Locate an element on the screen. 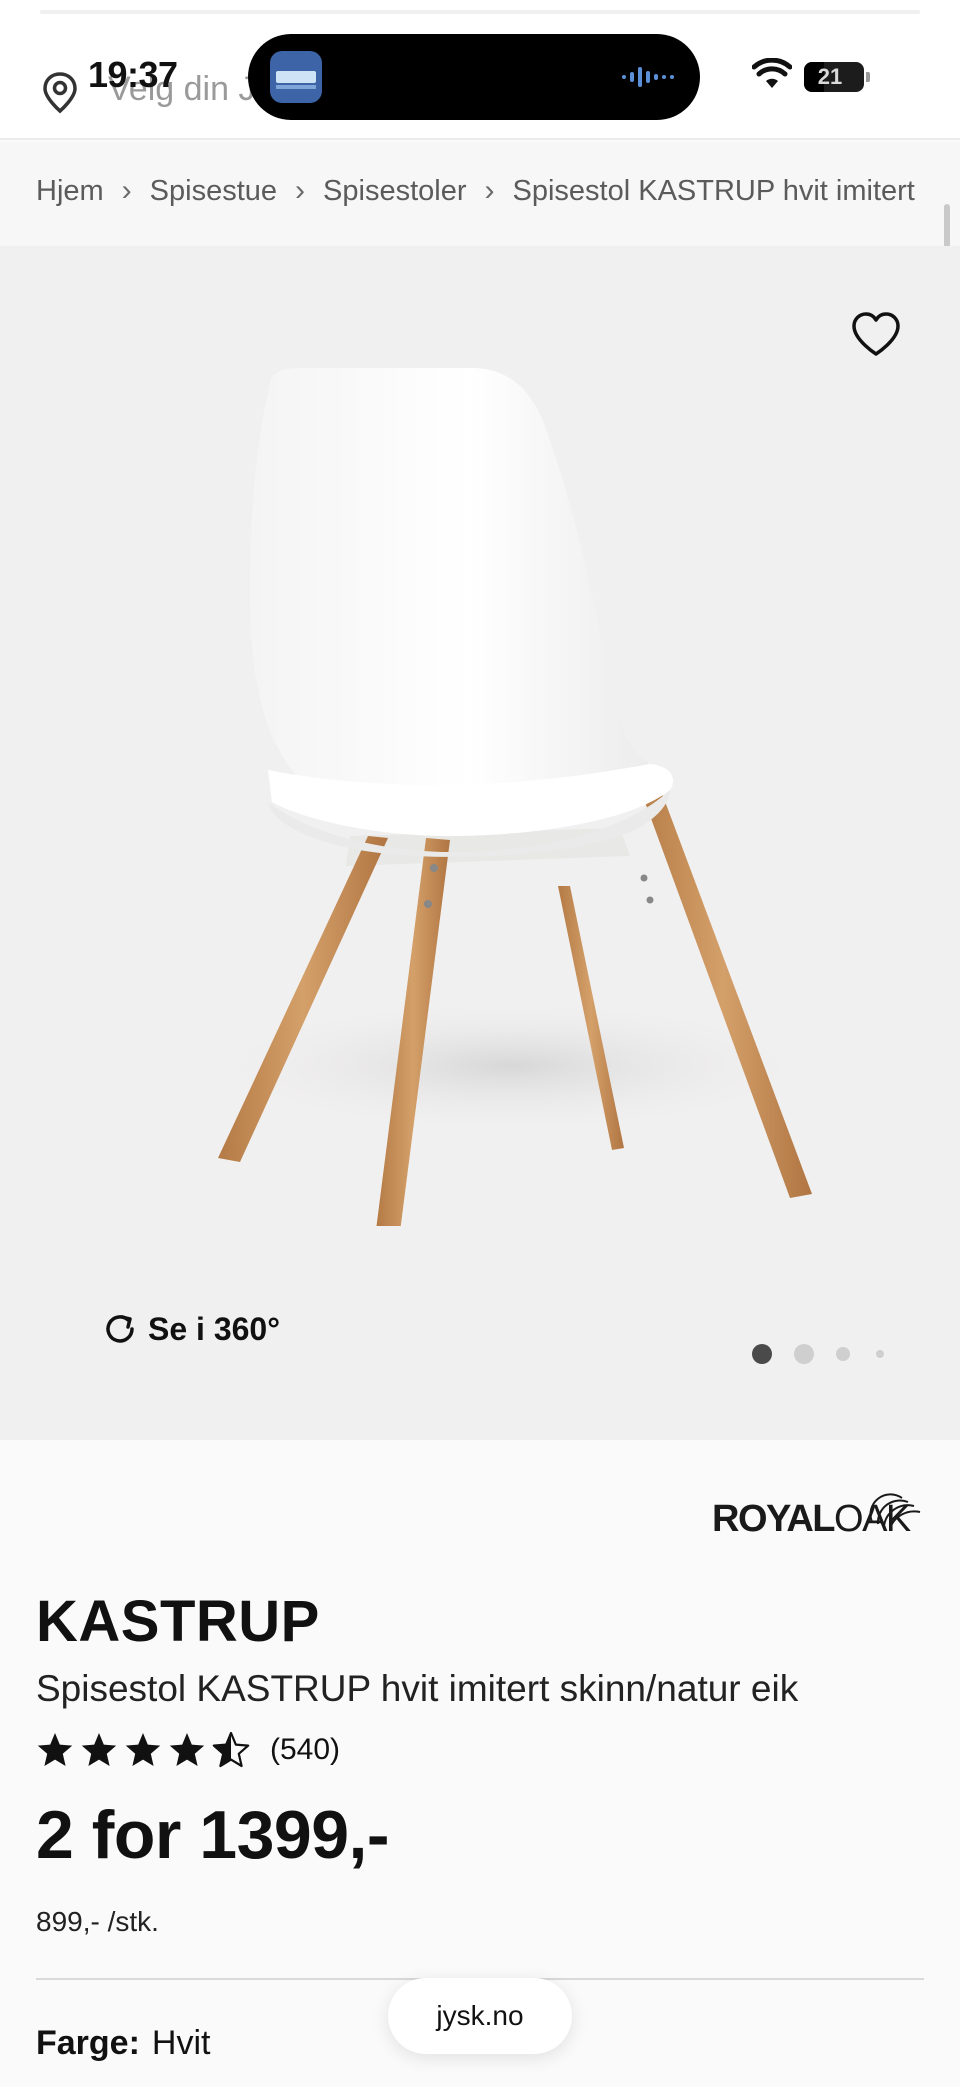 The height and width of the screenshot is (2087, 960). battery-indicator: 21 is located at coordinates (837, 77).